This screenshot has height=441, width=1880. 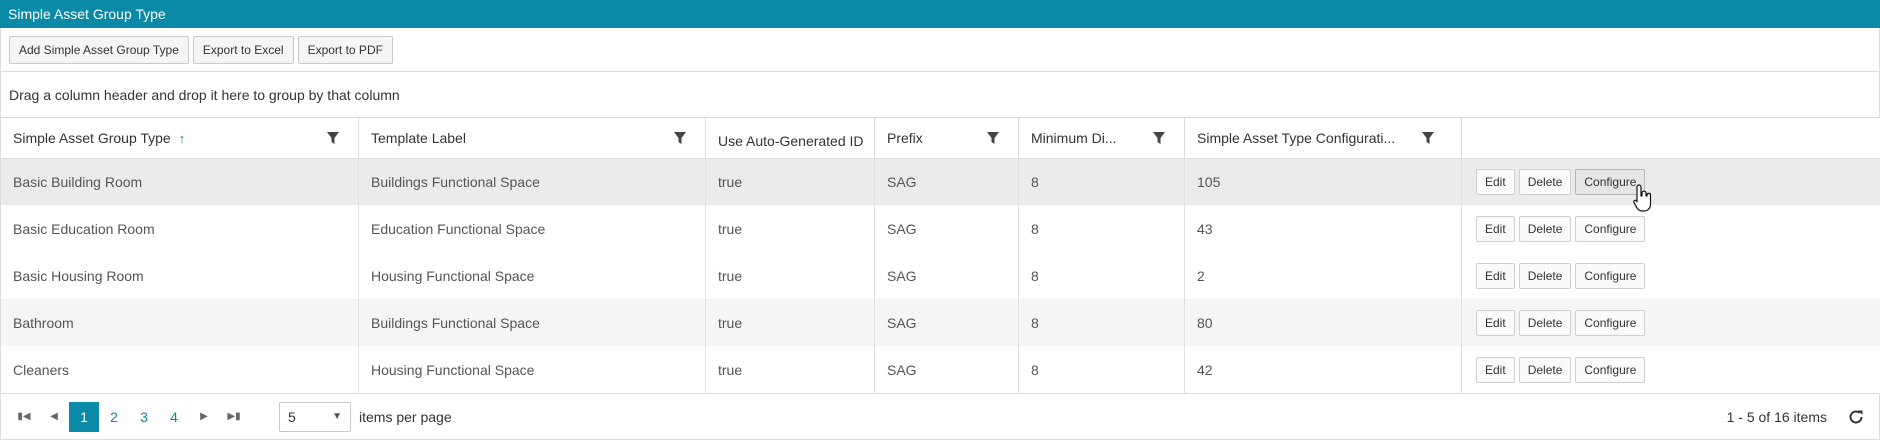 I want to click on cell-group-type: Basic Housing Room, so click(x=179, y=275).